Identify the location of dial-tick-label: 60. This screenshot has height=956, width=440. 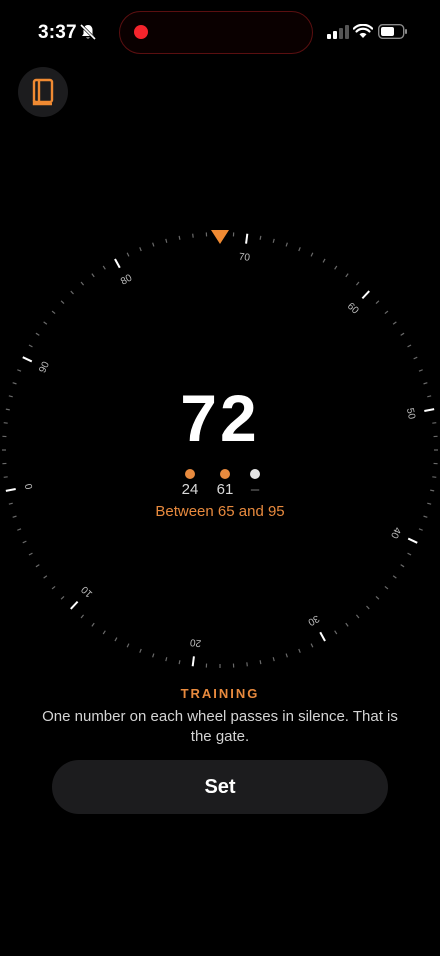
(353, 309).